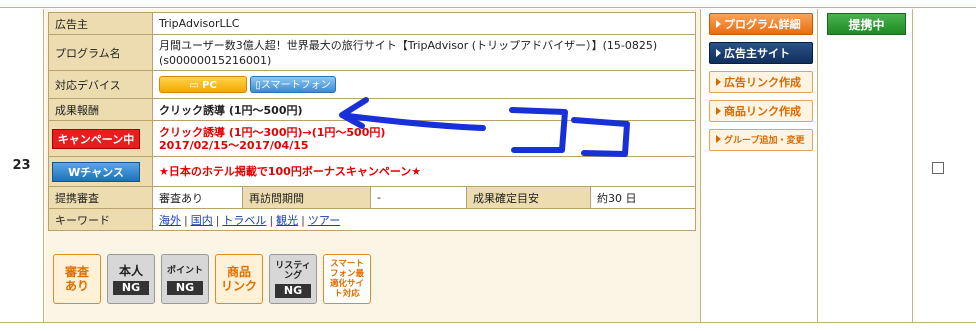 Image resolution: width=976 pixels, height=331 pixels. What do you see at coordinates (76, 286) in the screenshot?
I see `badge-bottom-text: あり` at bounding box center [76, 286].